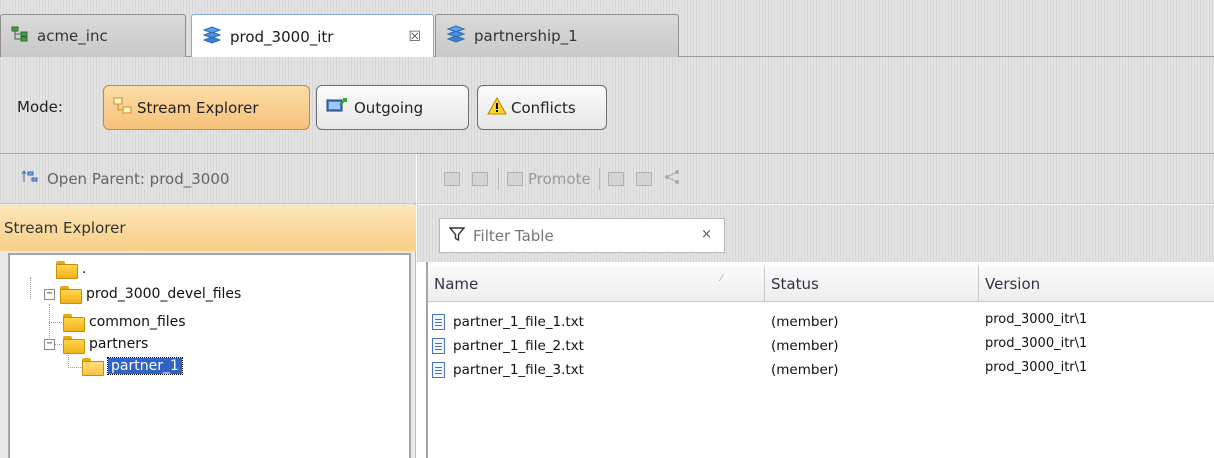 The height and width of the screenshot is (458, 1214). I want to click on column-header-status: Status, so click(872, 284).